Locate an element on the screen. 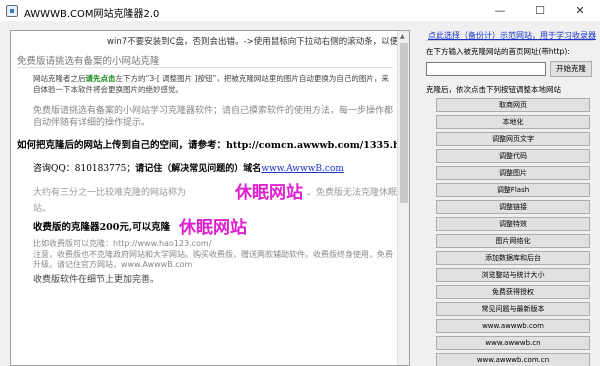 The width and height of the screenshot is (600, 366). sleep-site-tail: 。免费版无法克隆休眠状态的网 is located at coordinates (358, 193).